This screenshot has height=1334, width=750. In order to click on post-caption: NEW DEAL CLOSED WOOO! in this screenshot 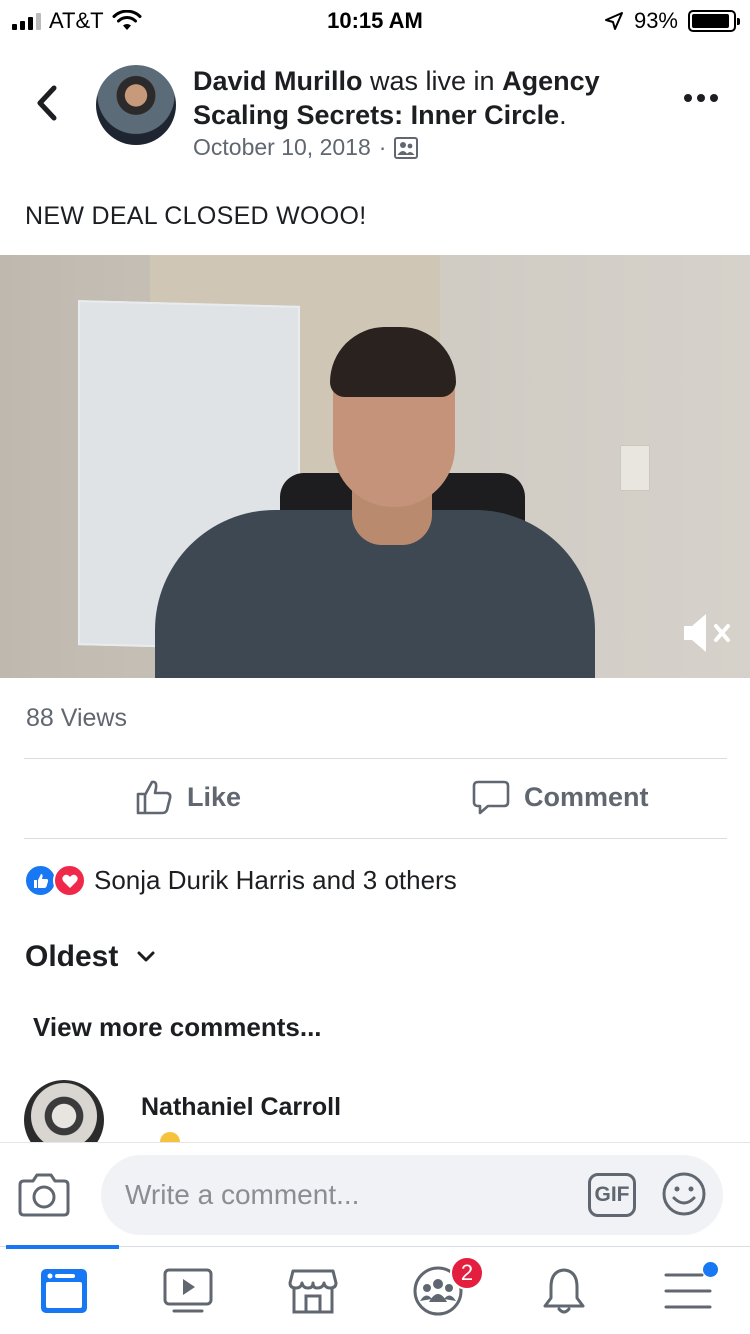, I will do `click(196, 216)`.